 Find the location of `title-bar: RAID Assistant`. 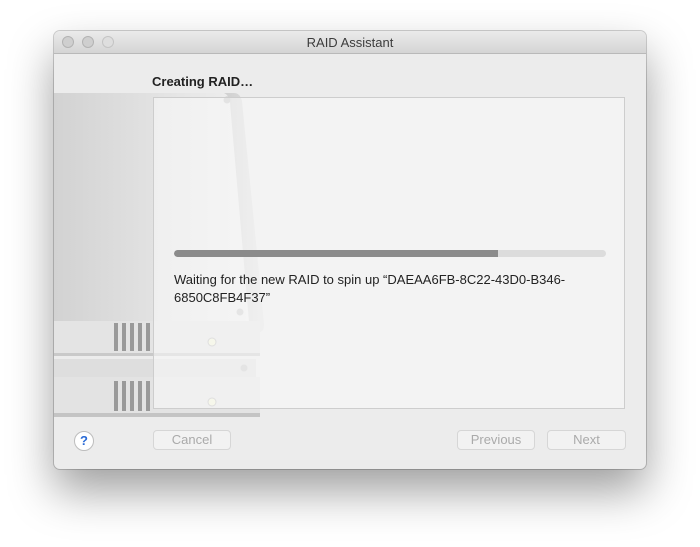

title-bar: RAID Assistant is located at coordinates (350, 42).